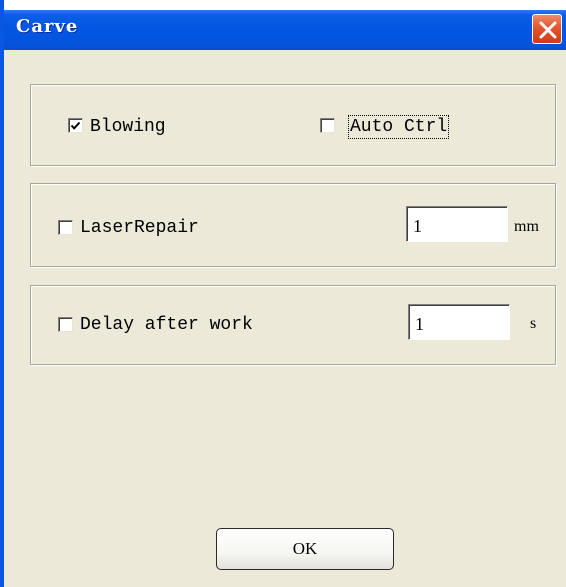 Image resolution: width=566 pixels, height=587 pixels. Describe the element at coordinates (47, 26) in the screenshot. I see `window-title: Carve` at that location.